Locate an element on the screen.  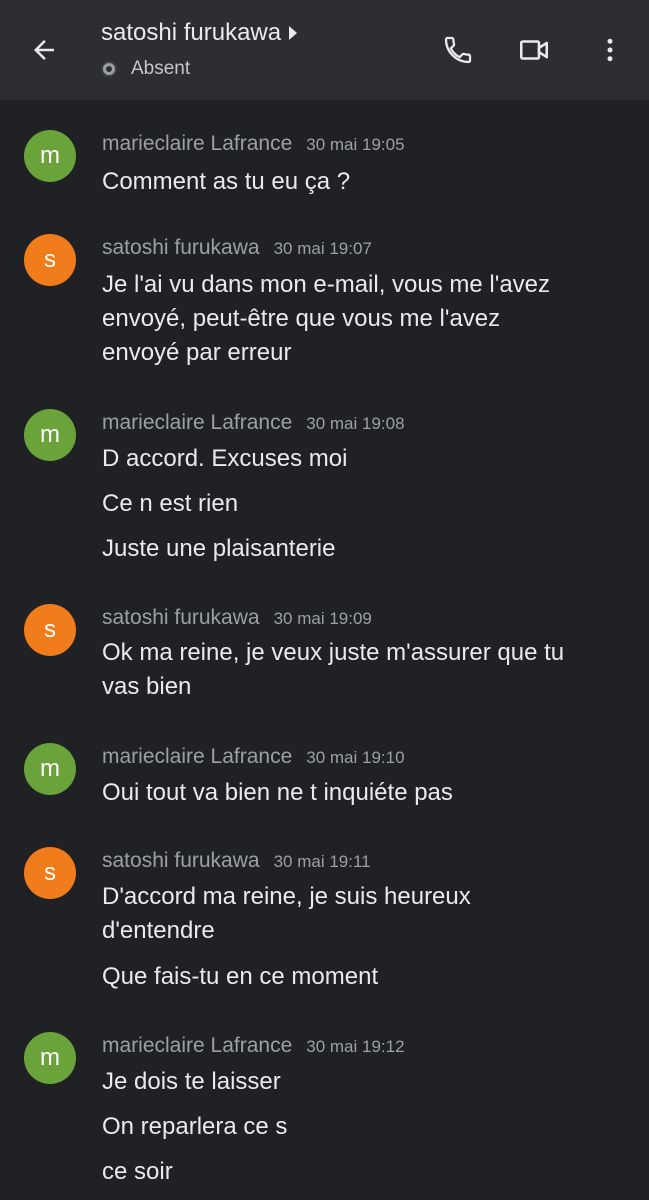
message-time: 30 mai 19:09 is located at coordinates (322, 618).